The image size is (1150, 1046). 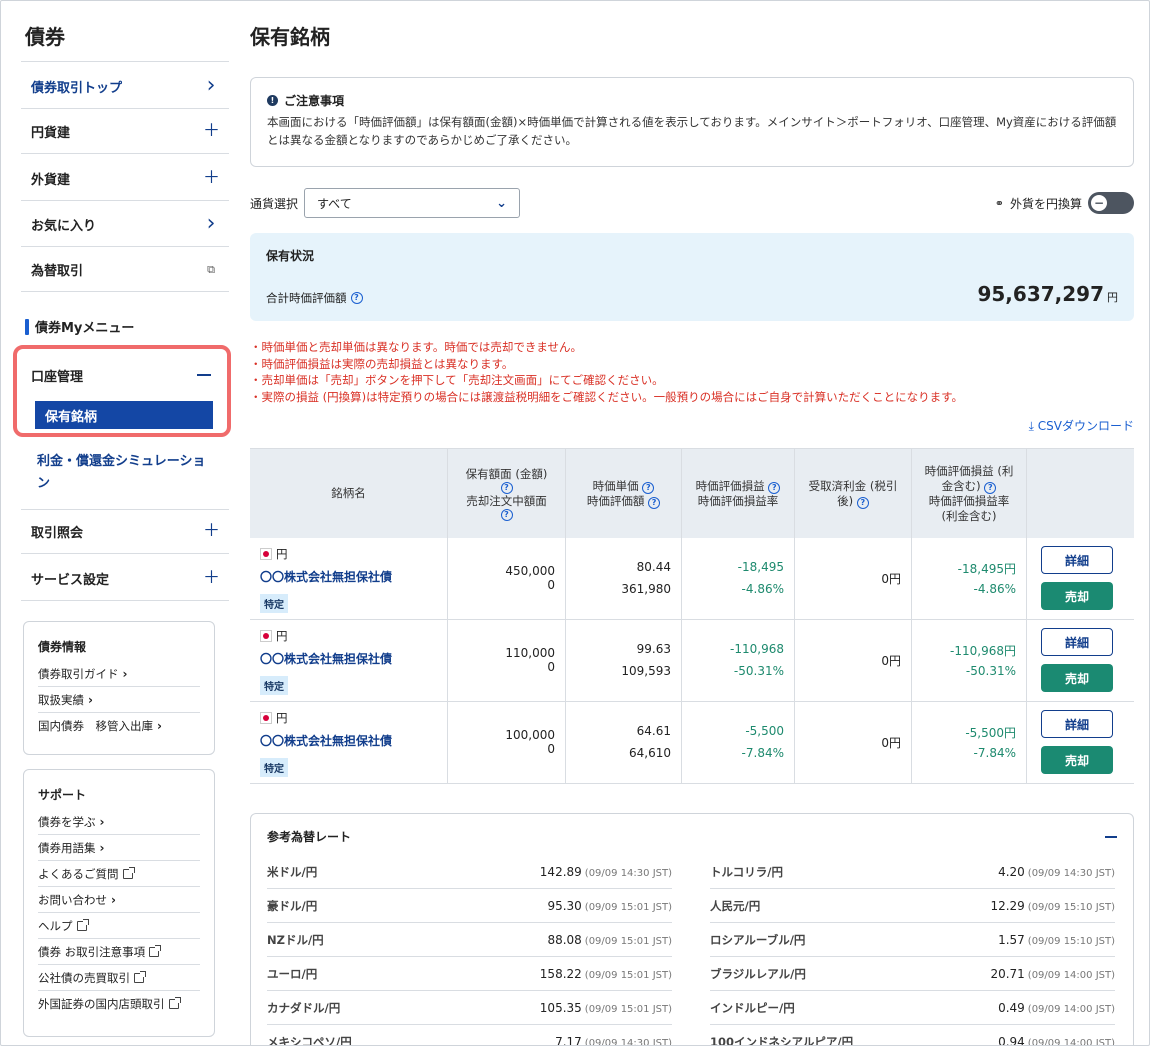 I want to click on cell-face: 110,000 0, so click(x=507, y=660).